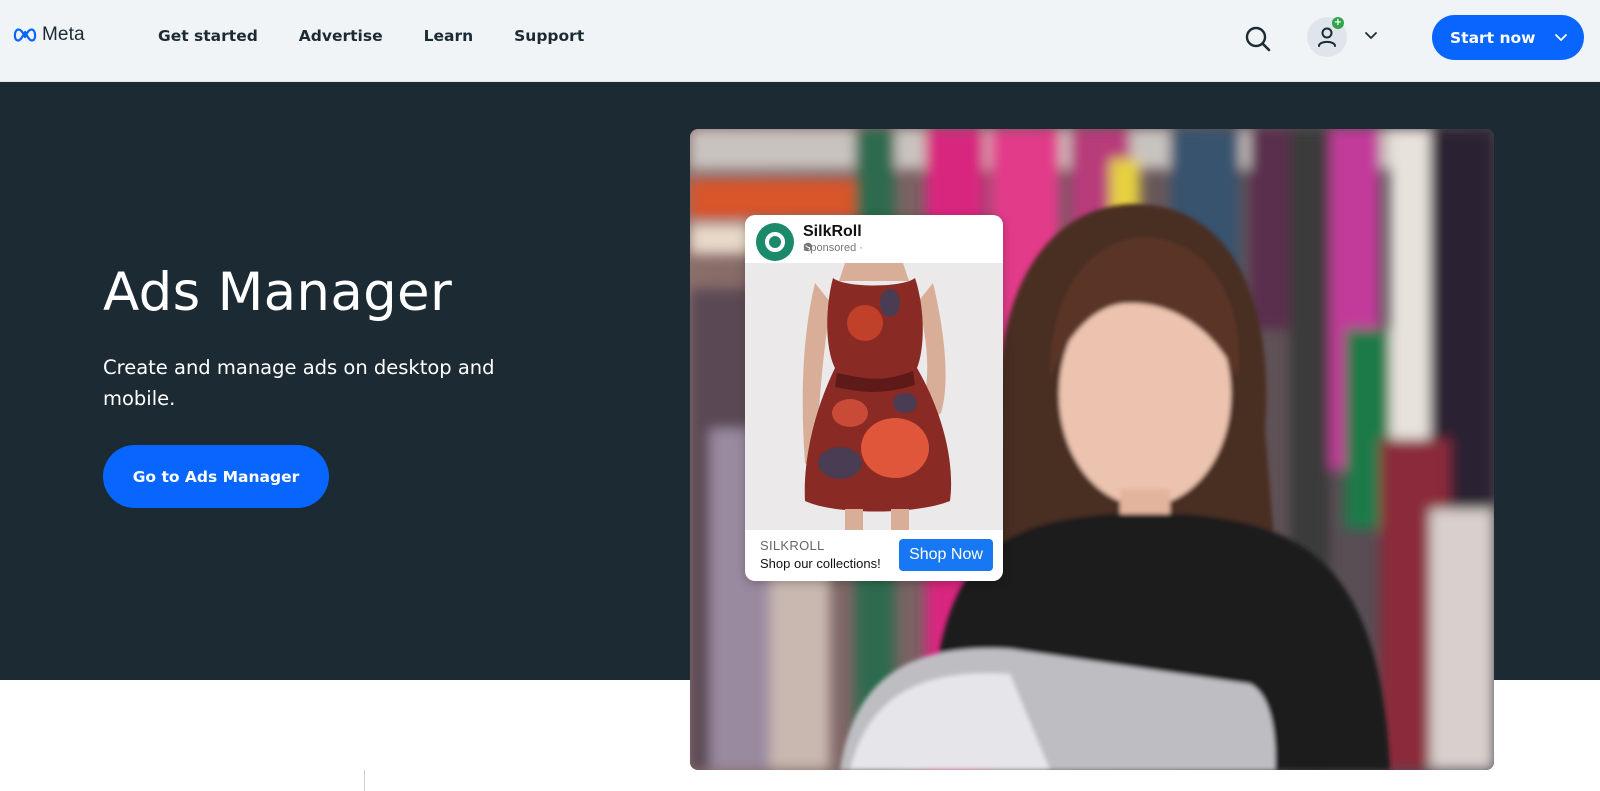  I want to click on search-button, so click(1258, 39).